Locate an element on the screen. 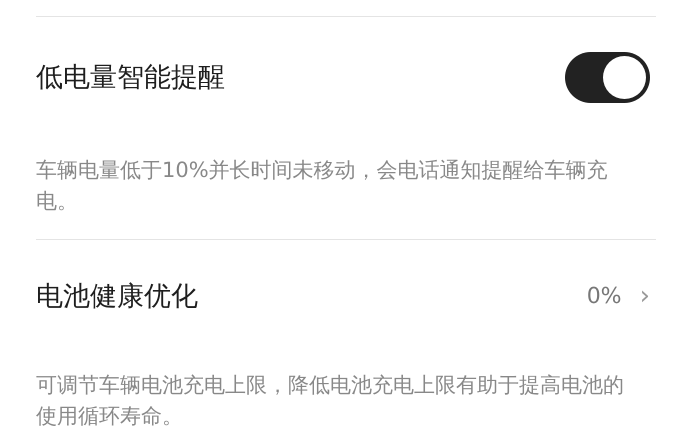  setting-description: 可调节车辆电池充电上限，降低电池充电上限有助于提高电池的使用循环寿命。 is located at coordinates (330, 401).